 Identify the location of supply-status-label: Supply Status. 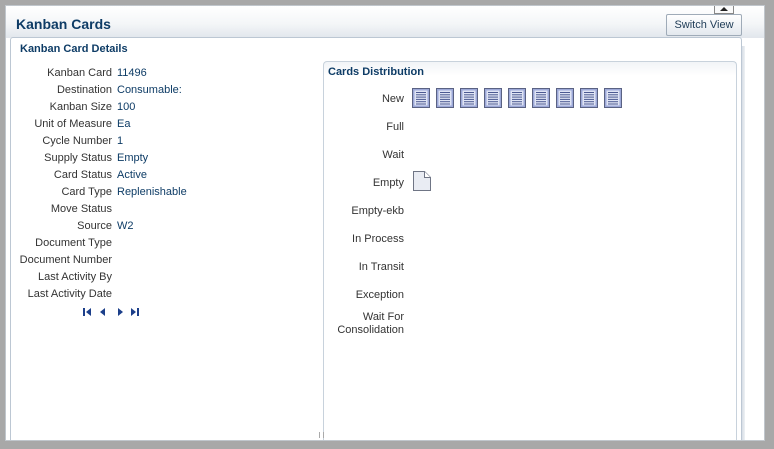
(78, 158).